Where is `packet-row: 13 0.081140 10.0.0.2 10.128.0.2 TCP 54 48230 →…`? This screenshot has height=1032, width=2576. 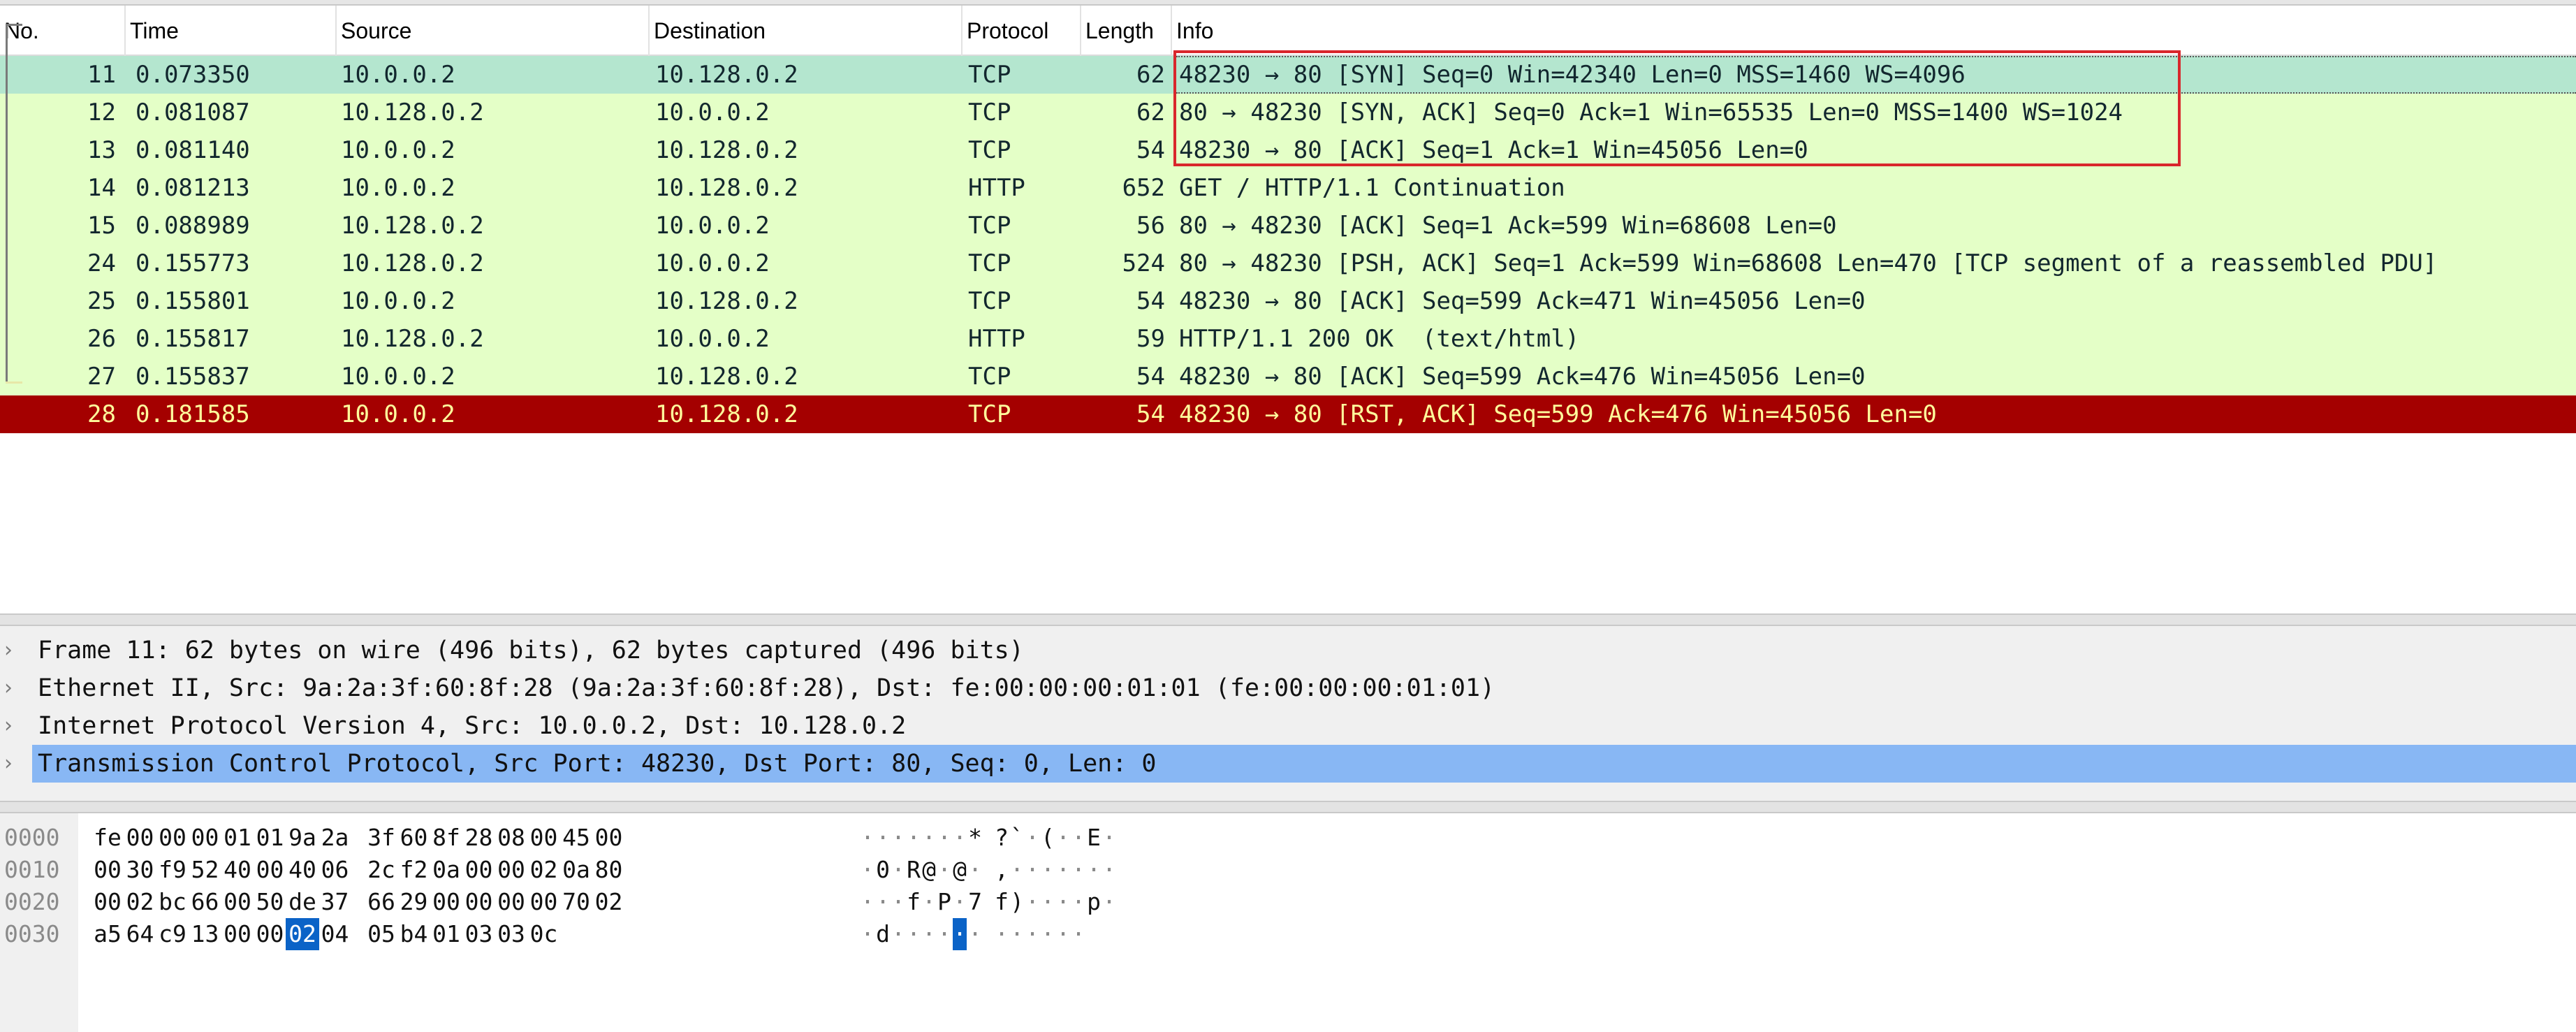 packet-row: 13 0.081140 10.0.0.2 10.128.0.2 TCP 54 48230 →… is located at coordinates (1288, 150).